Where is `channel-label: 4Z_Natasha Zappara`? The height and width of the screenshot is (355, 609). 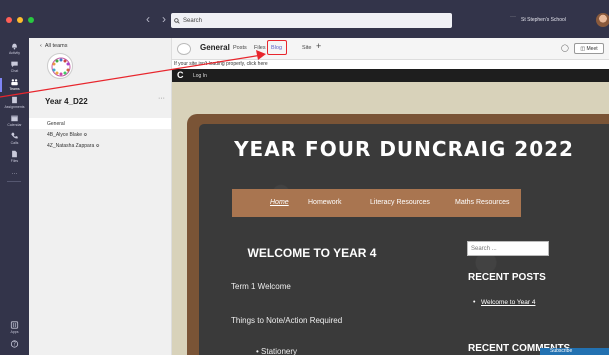 channel-label: 4Z_Natasha Zappara is located at coordinates (71, 145).